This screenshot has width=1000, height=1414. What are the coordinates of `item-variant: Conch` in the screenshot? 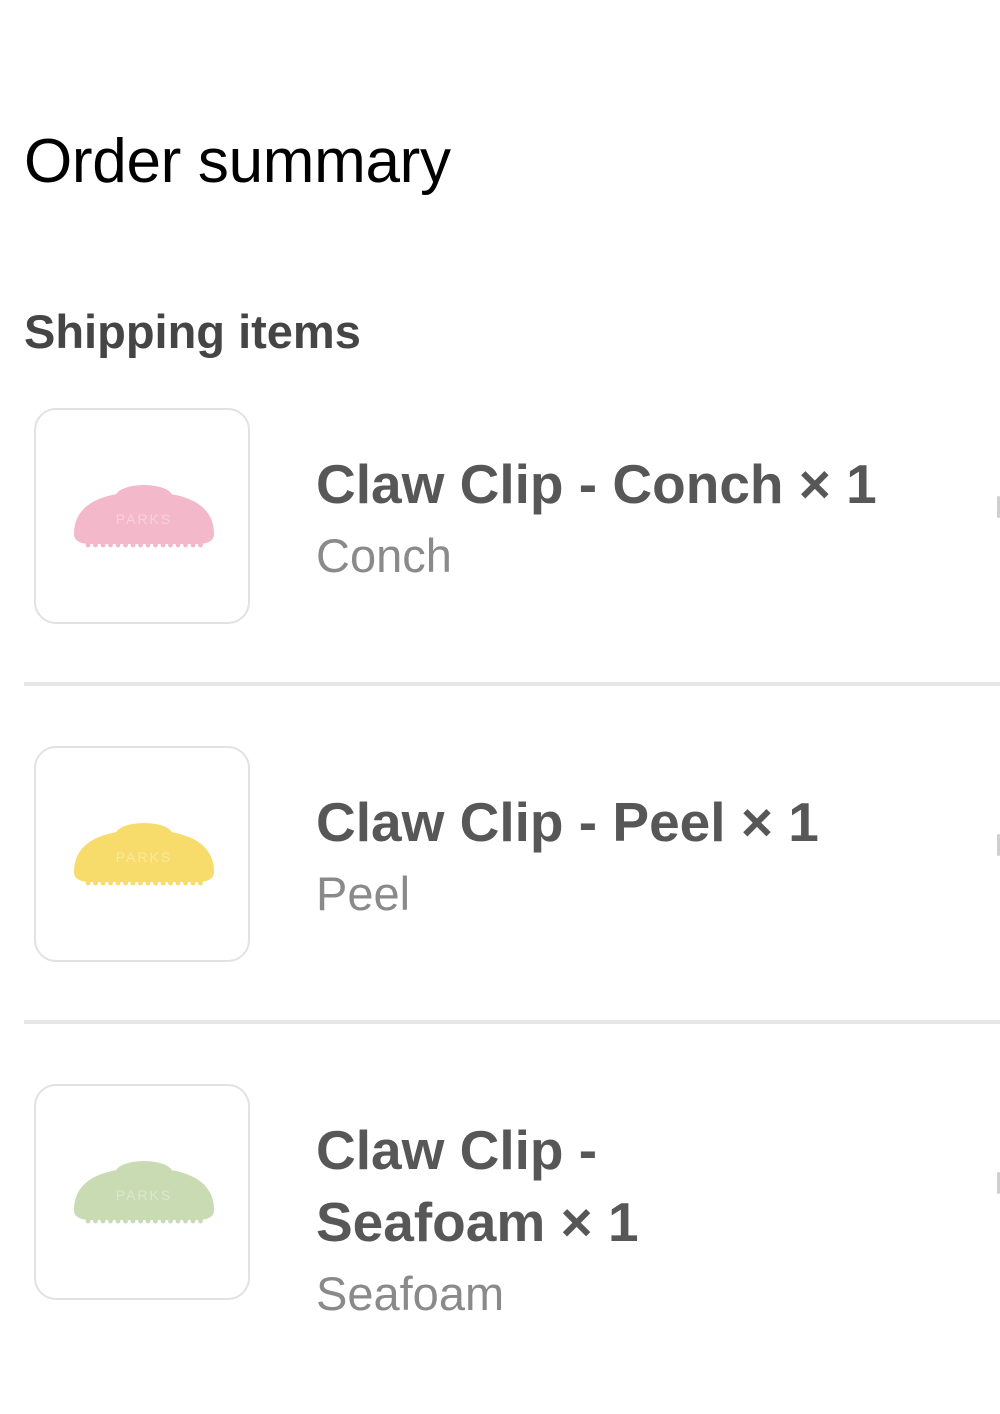 It's located at (384, 555).